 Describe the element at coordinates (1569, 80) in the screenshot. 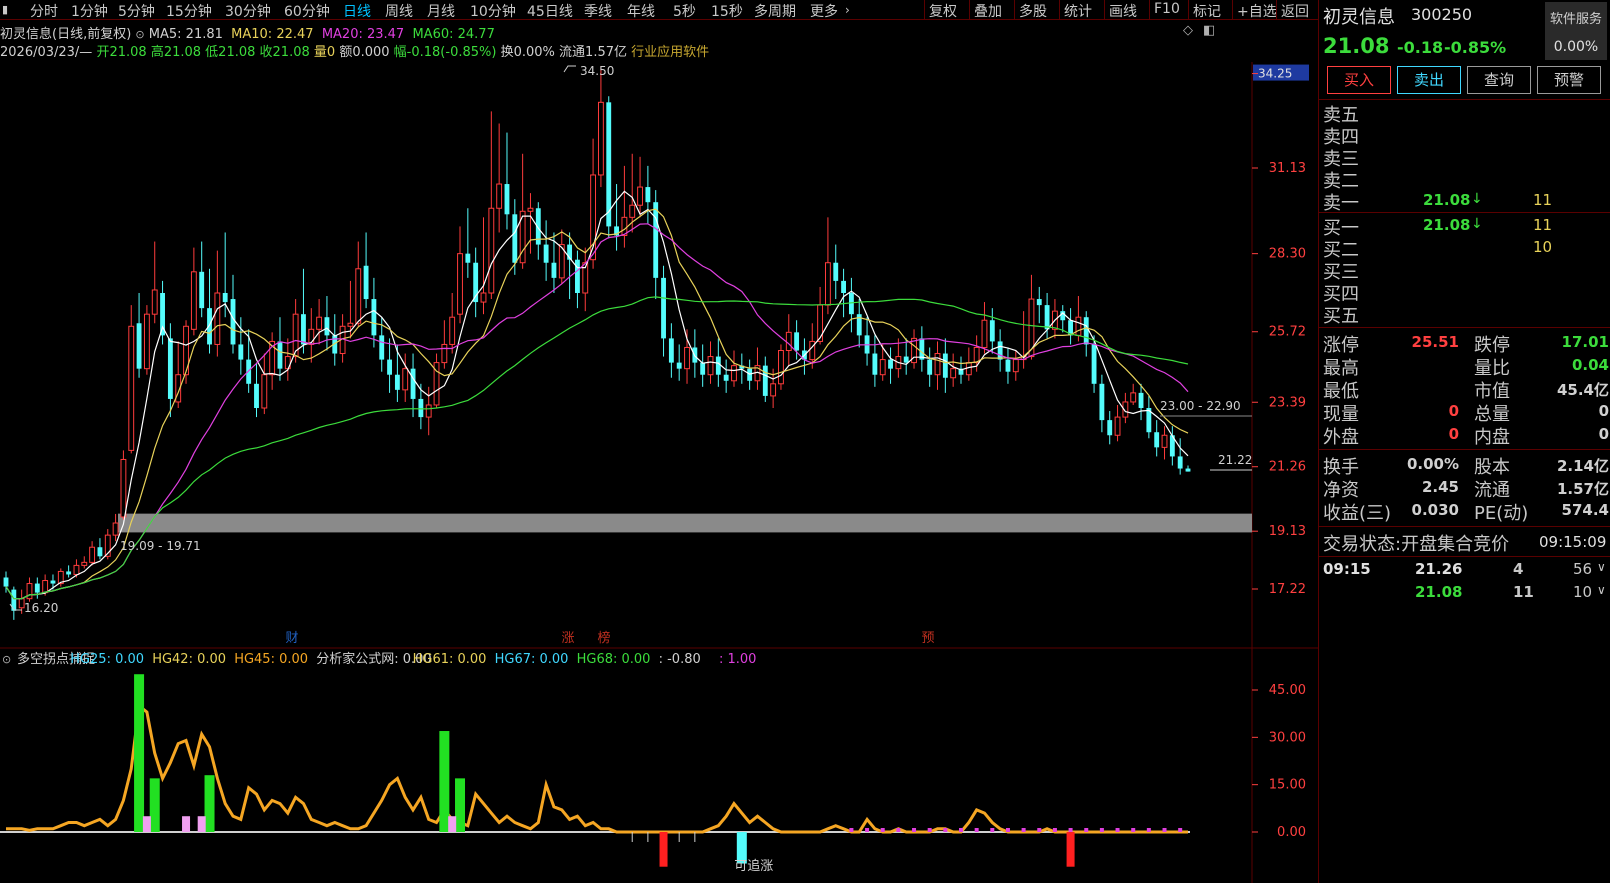

I see `alert-button: 预警` at that location.